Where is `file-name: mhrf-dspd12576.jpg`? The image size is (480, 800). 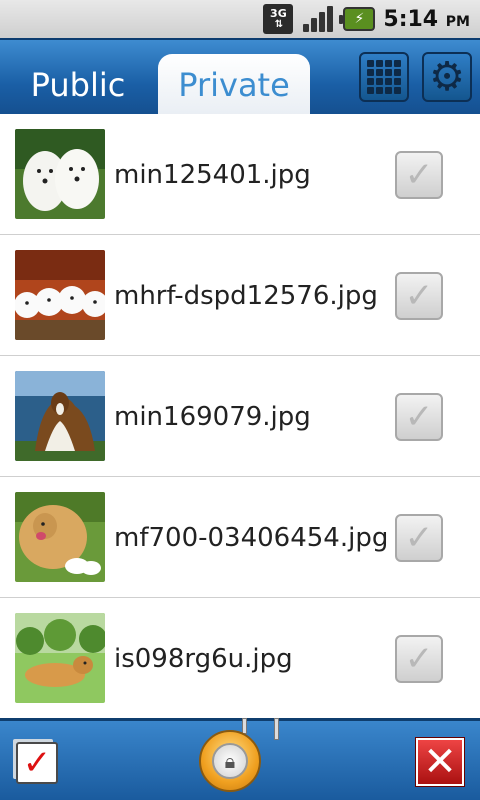 file-name: mhrf-dspd12576.jpg is located at coordinates (246, 295).